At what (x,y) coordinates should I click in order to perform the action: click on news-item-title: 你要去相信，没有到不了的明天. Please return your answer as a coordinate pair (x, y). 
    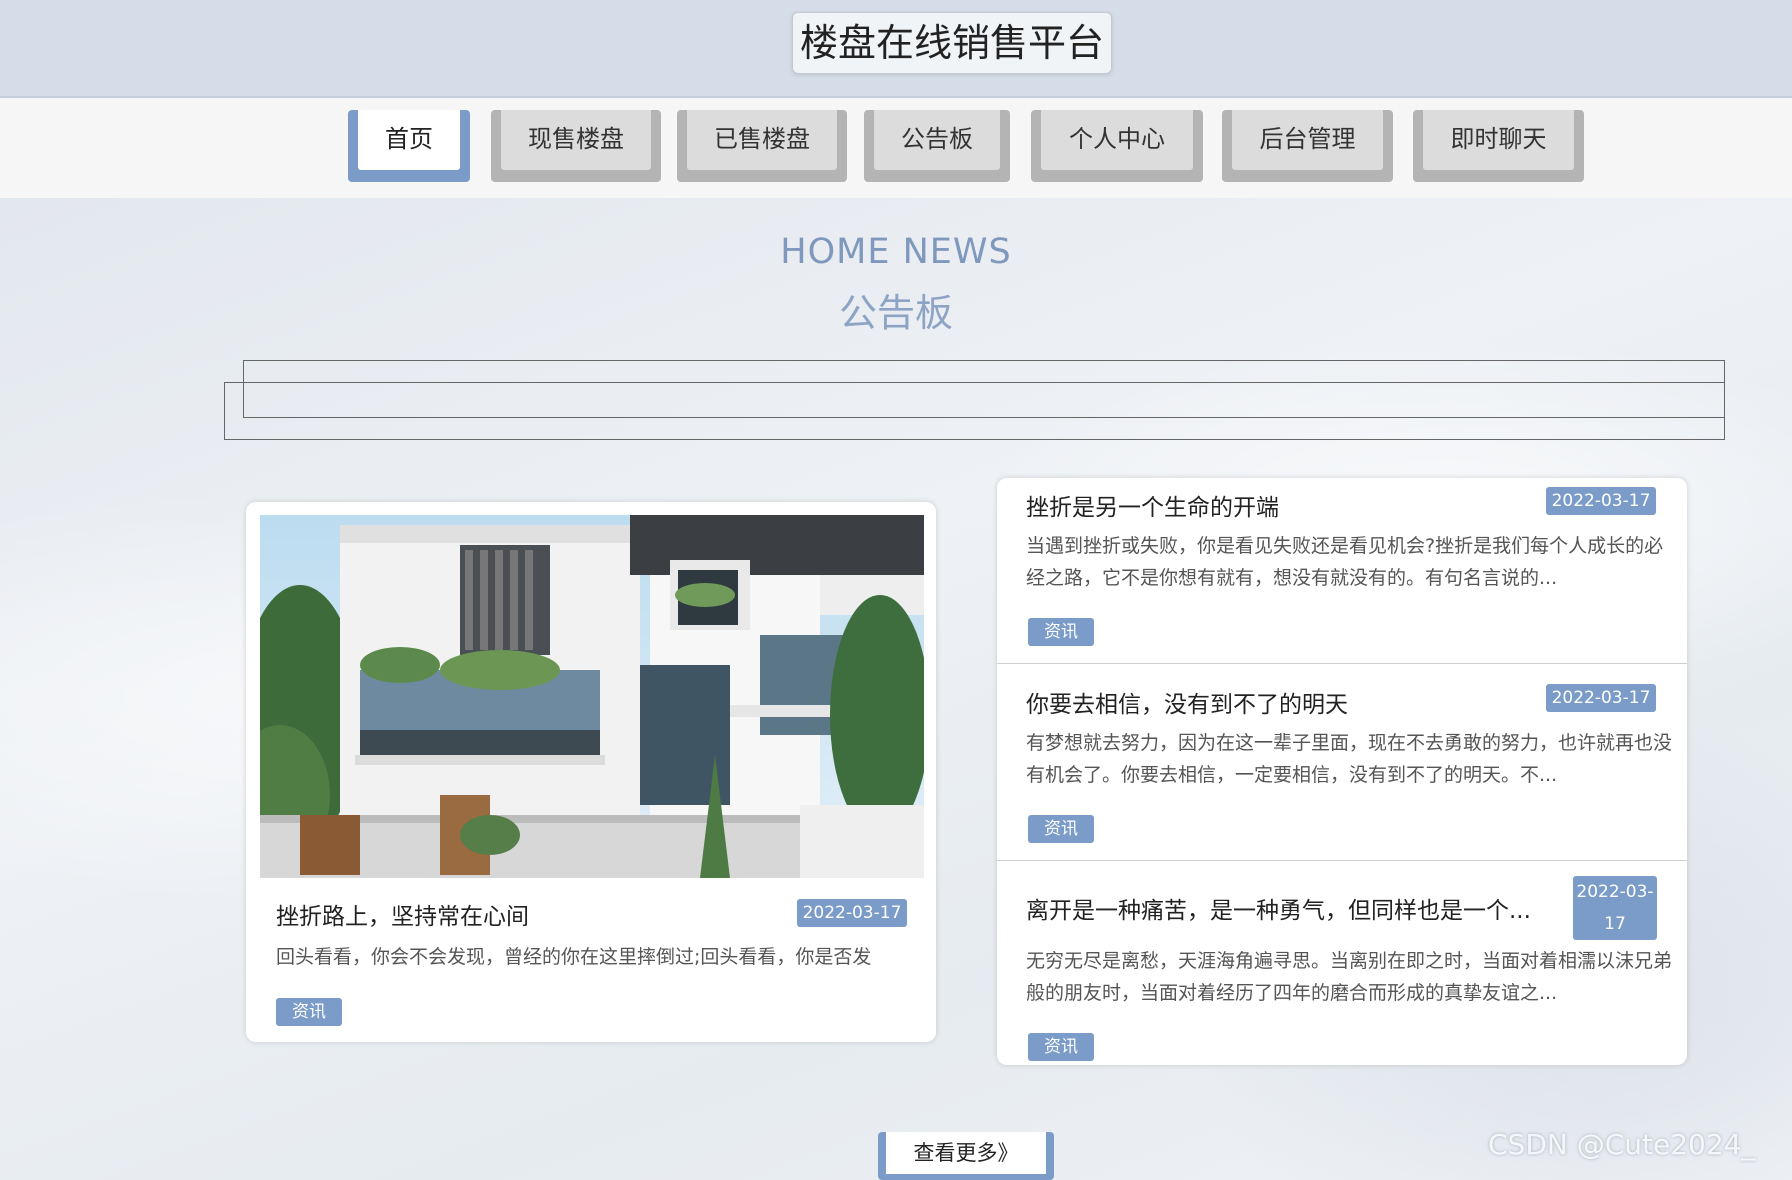
    Looking at the image, I should click on (1276, 702).